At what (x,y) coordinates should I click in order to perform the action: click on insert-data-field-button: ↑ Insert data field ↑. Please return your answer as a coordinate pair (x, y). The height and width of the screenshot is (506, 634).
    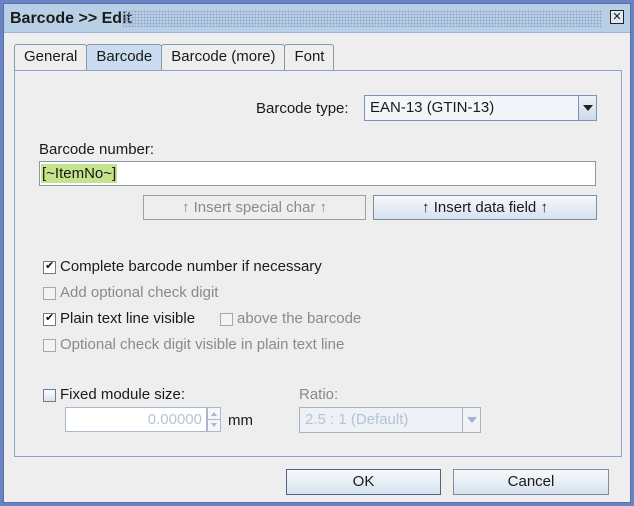
    Looking at the image, I should click on (485, 207).